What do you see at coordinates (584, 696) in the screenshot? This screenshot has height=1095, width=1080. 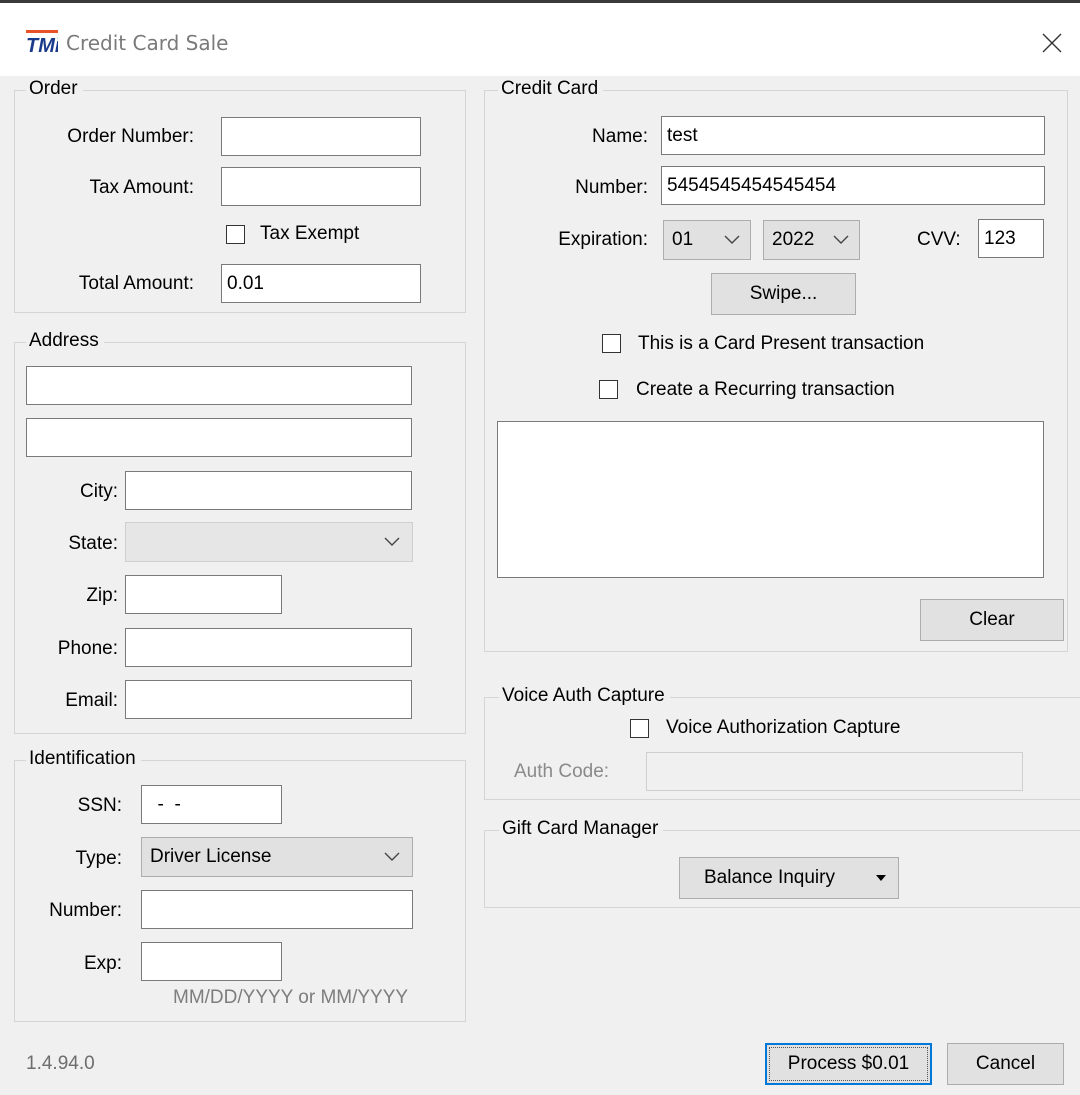 I see `voice-auth-group-title: Voice Auth Capture` at bounding box center [584, 696].